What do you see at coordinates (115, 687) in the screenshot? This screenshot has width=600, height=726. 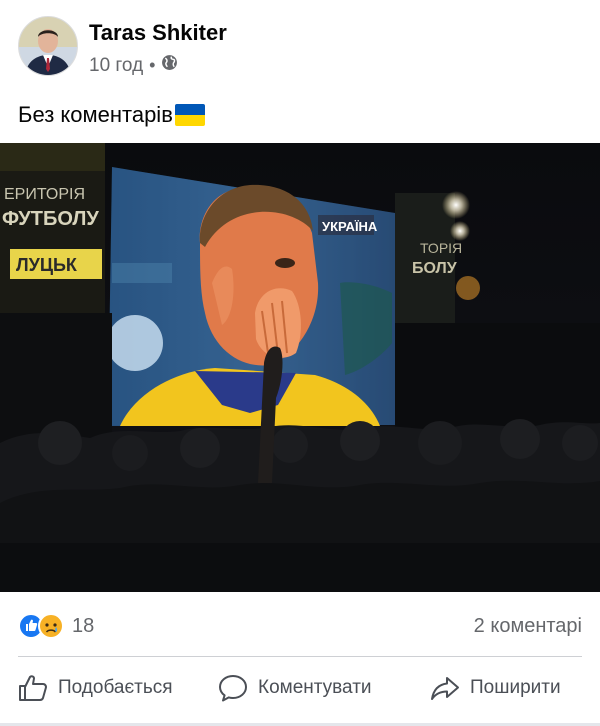 I see `like-label: Подобається` at bounding box center [115, 687].